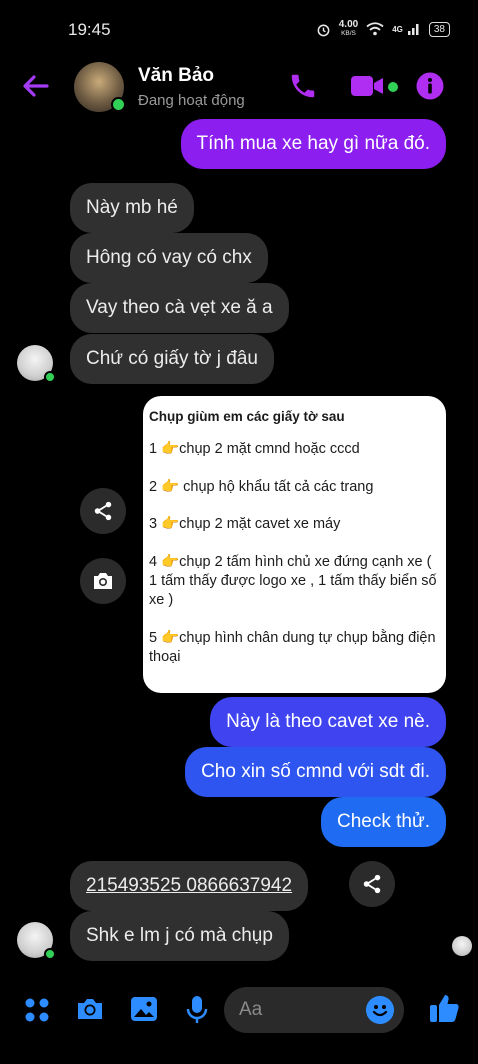  Describe the element at coordinates (251, 1009) in the screenshot. I see `message-input-placeholder: Aa` at that location.